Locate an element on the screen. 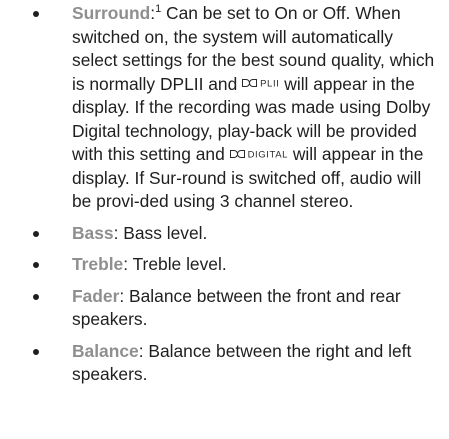  bass-text: : Bass level. is located at coordinates (160, 232).